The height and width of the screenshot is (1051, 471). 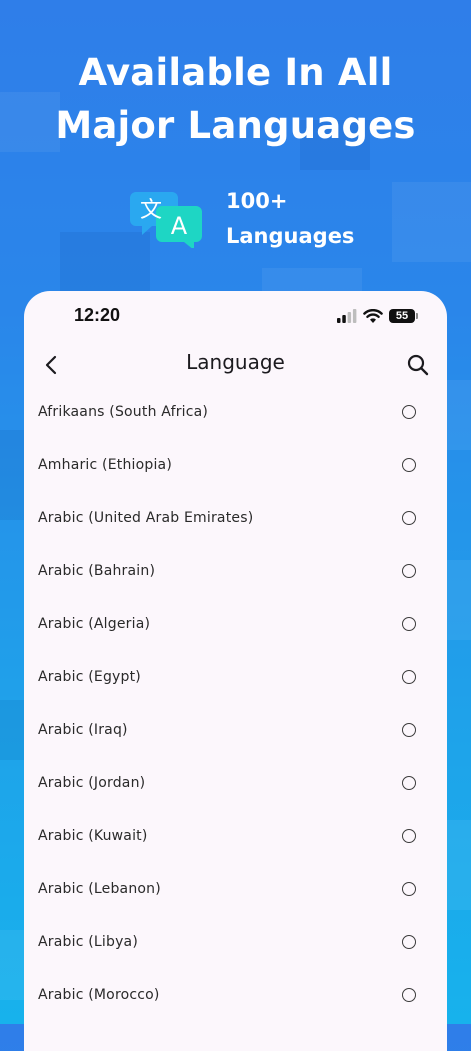 I want to click on language-item: Arabic (Libya), so click(x=235, y=941).